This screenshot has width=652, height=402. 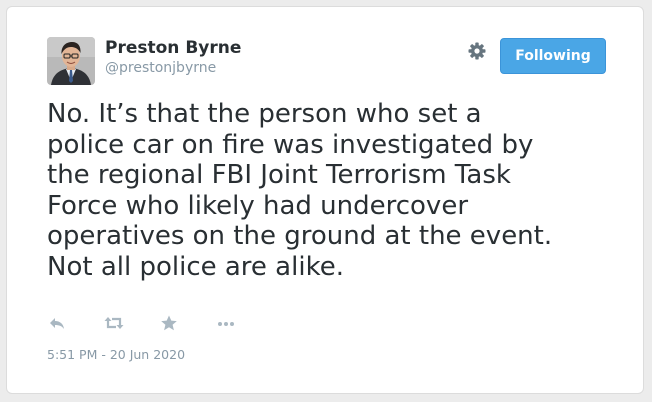 What do you see at coordinates (225, 323) in the screenshot?
I see `more-icon` at bounding box center [225, 323].